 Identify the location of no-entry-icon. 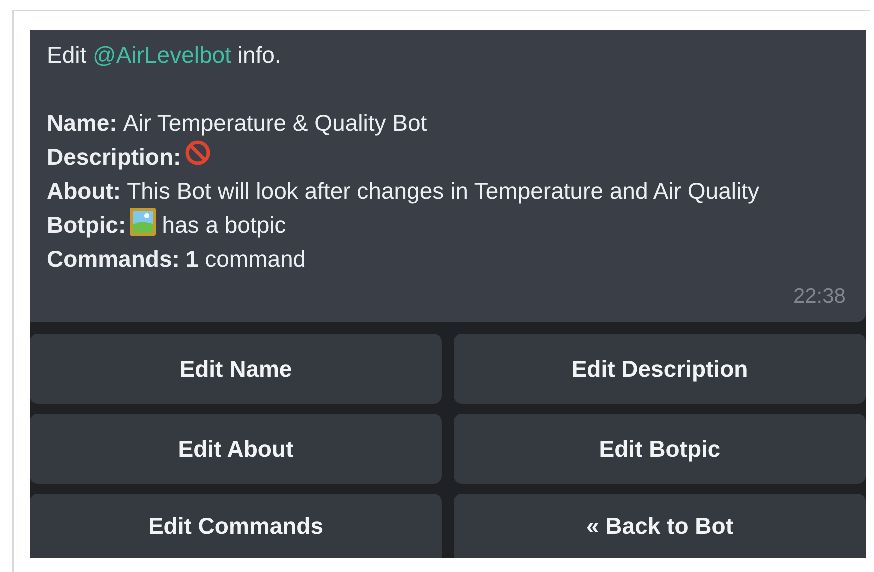
(198, 153).